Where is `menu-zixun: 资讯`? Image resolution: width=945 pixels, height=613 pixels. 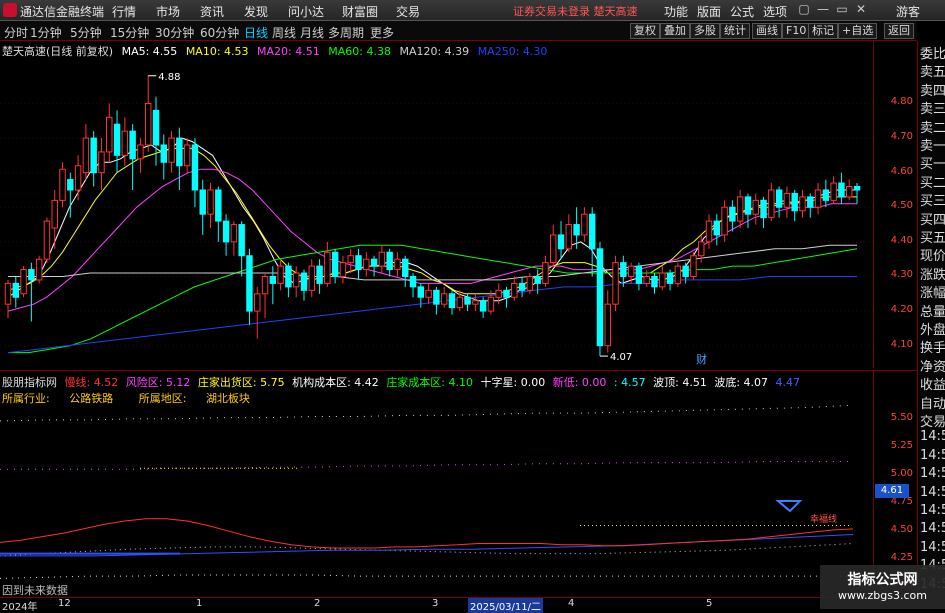
menu-zixun: 资讯 is located at coordinates (212, 11).